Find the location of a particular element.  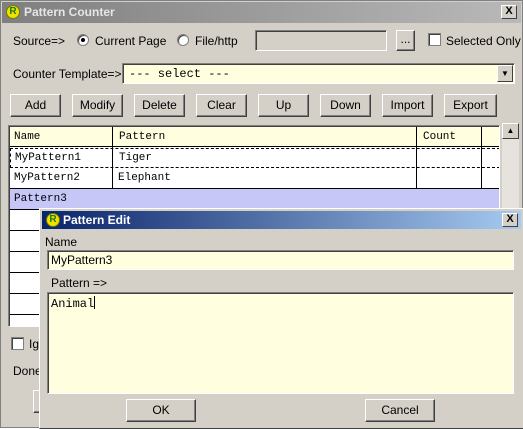

export-button: Export is located at coordinates (470, 105).